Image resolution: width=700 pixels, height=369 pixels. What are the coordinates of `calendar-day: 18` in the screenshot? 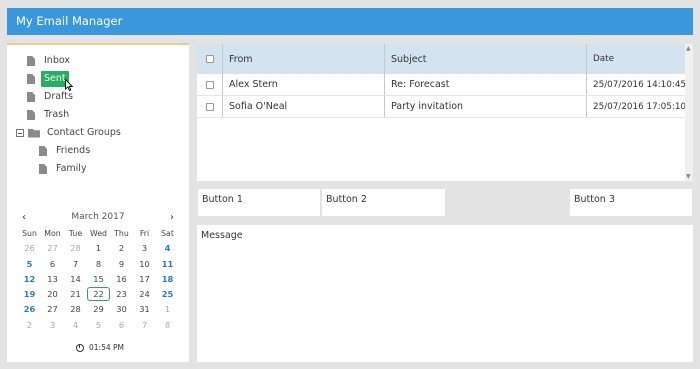 It's located at (167, 279).